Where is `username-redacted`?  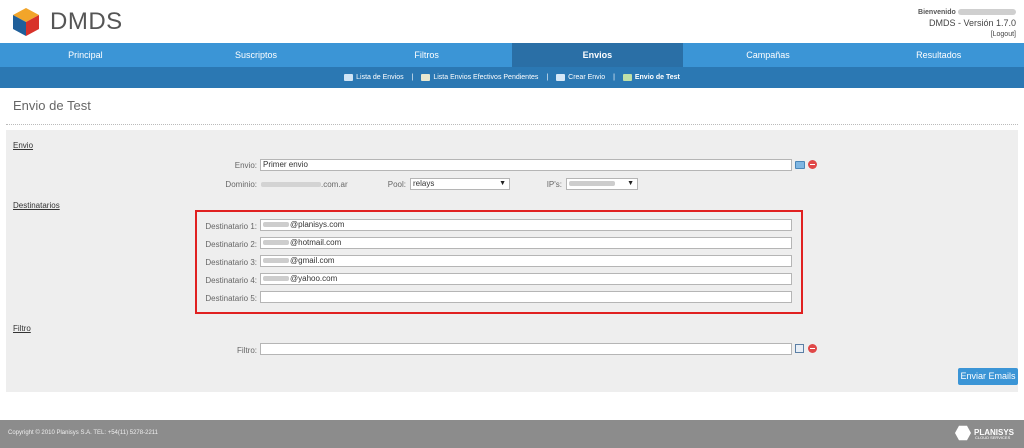
username-redacted is located at coordinates (987, 11).